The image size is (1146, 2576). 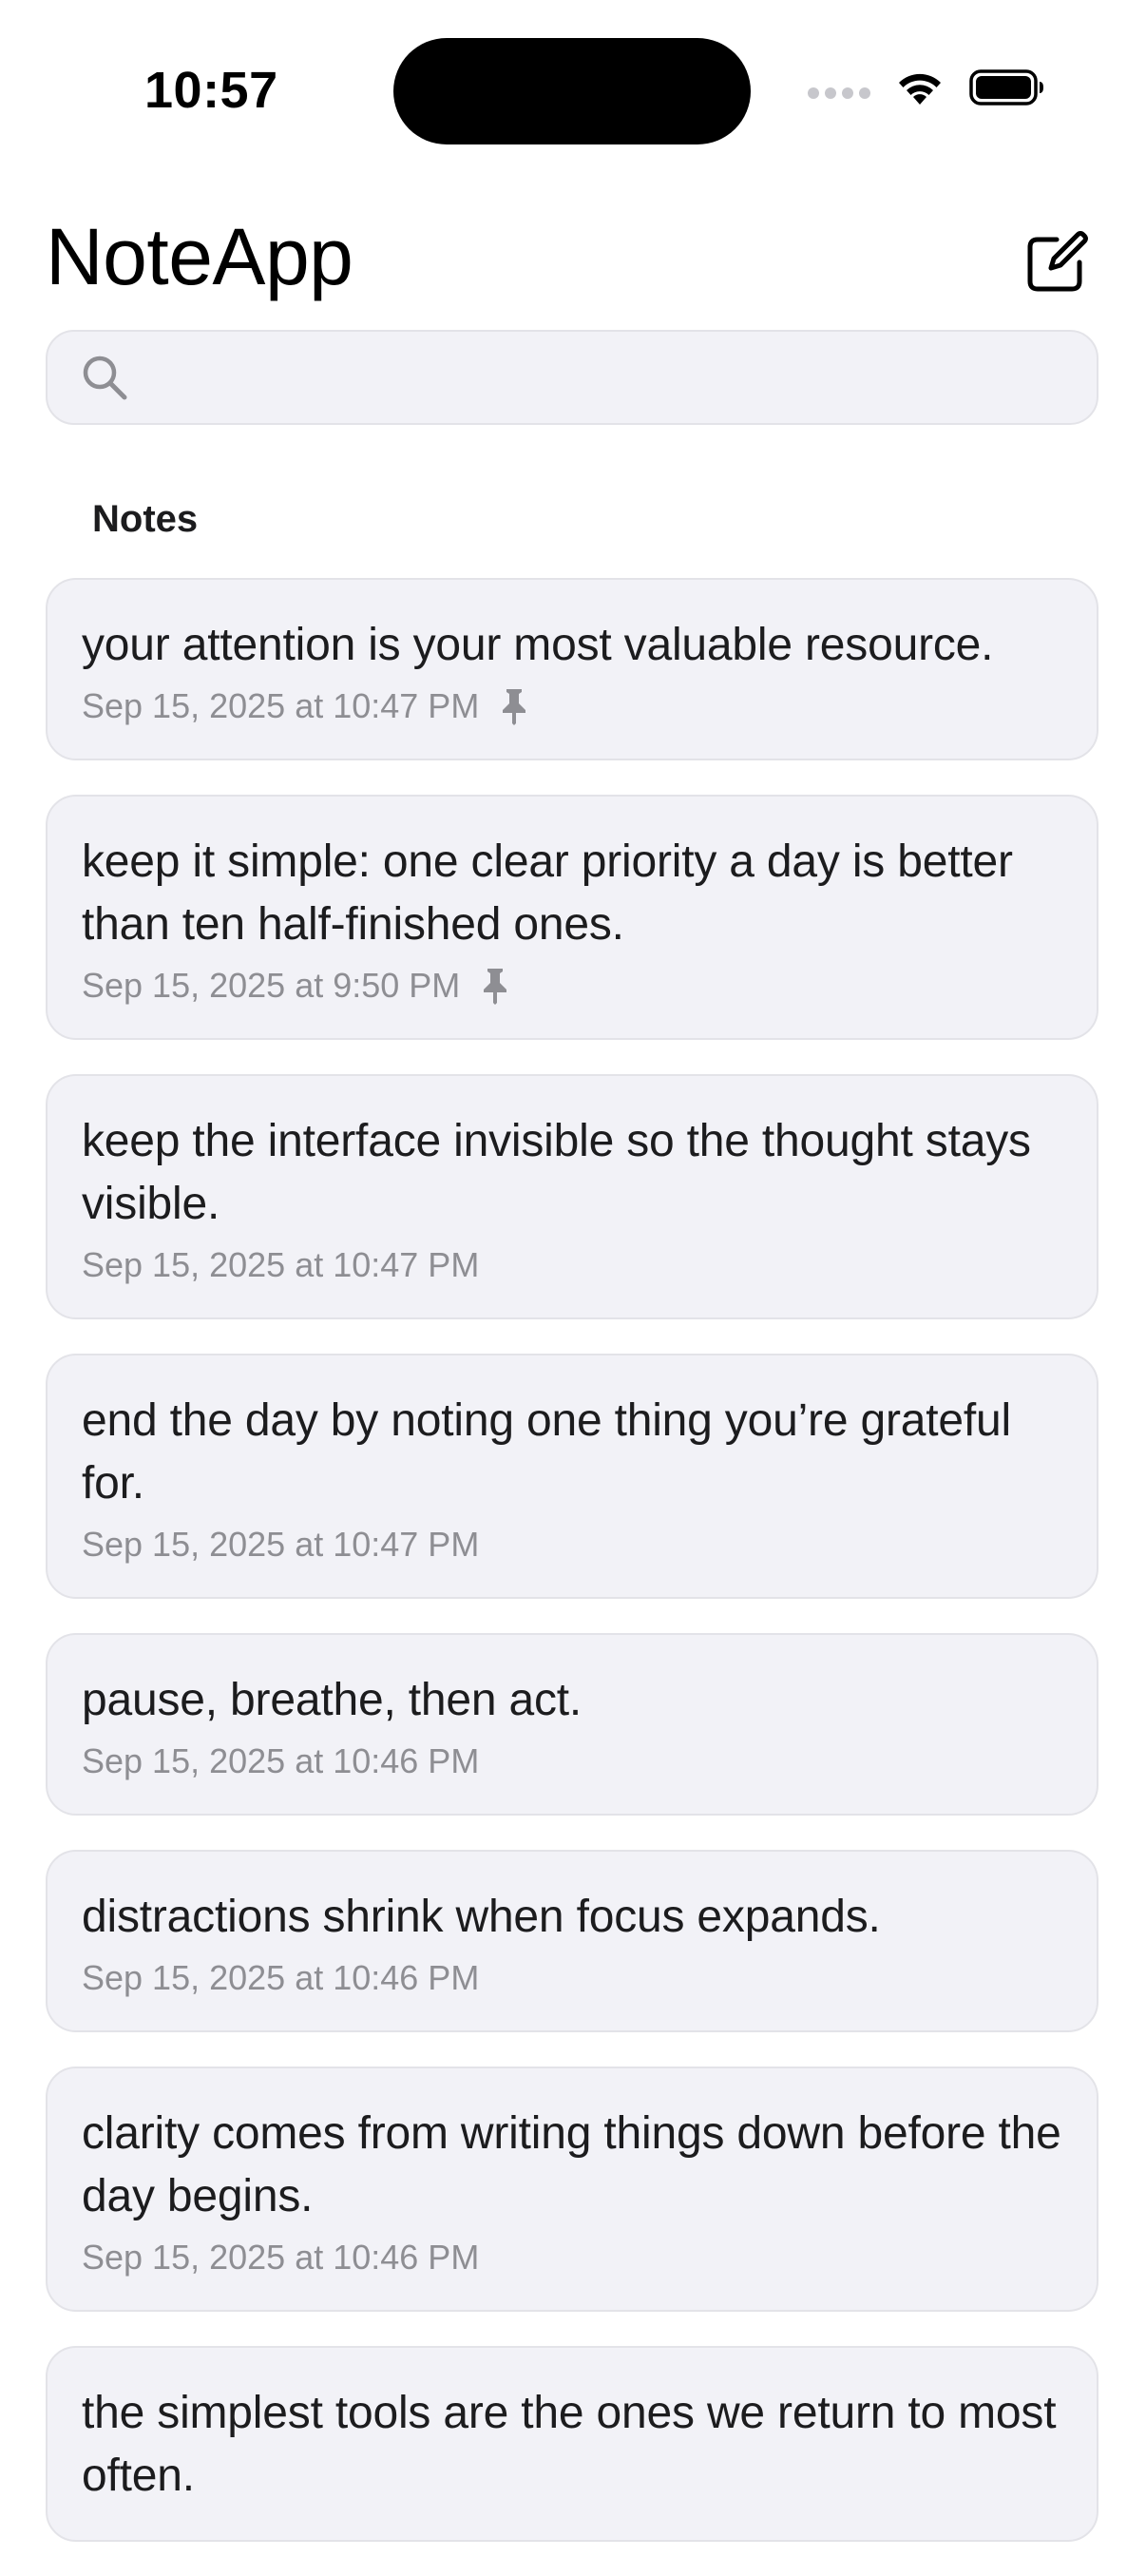 What do you see at coordinates (920, 89) in the screenshot?
I see `wifi-icon` at bounding box center [920, 89].